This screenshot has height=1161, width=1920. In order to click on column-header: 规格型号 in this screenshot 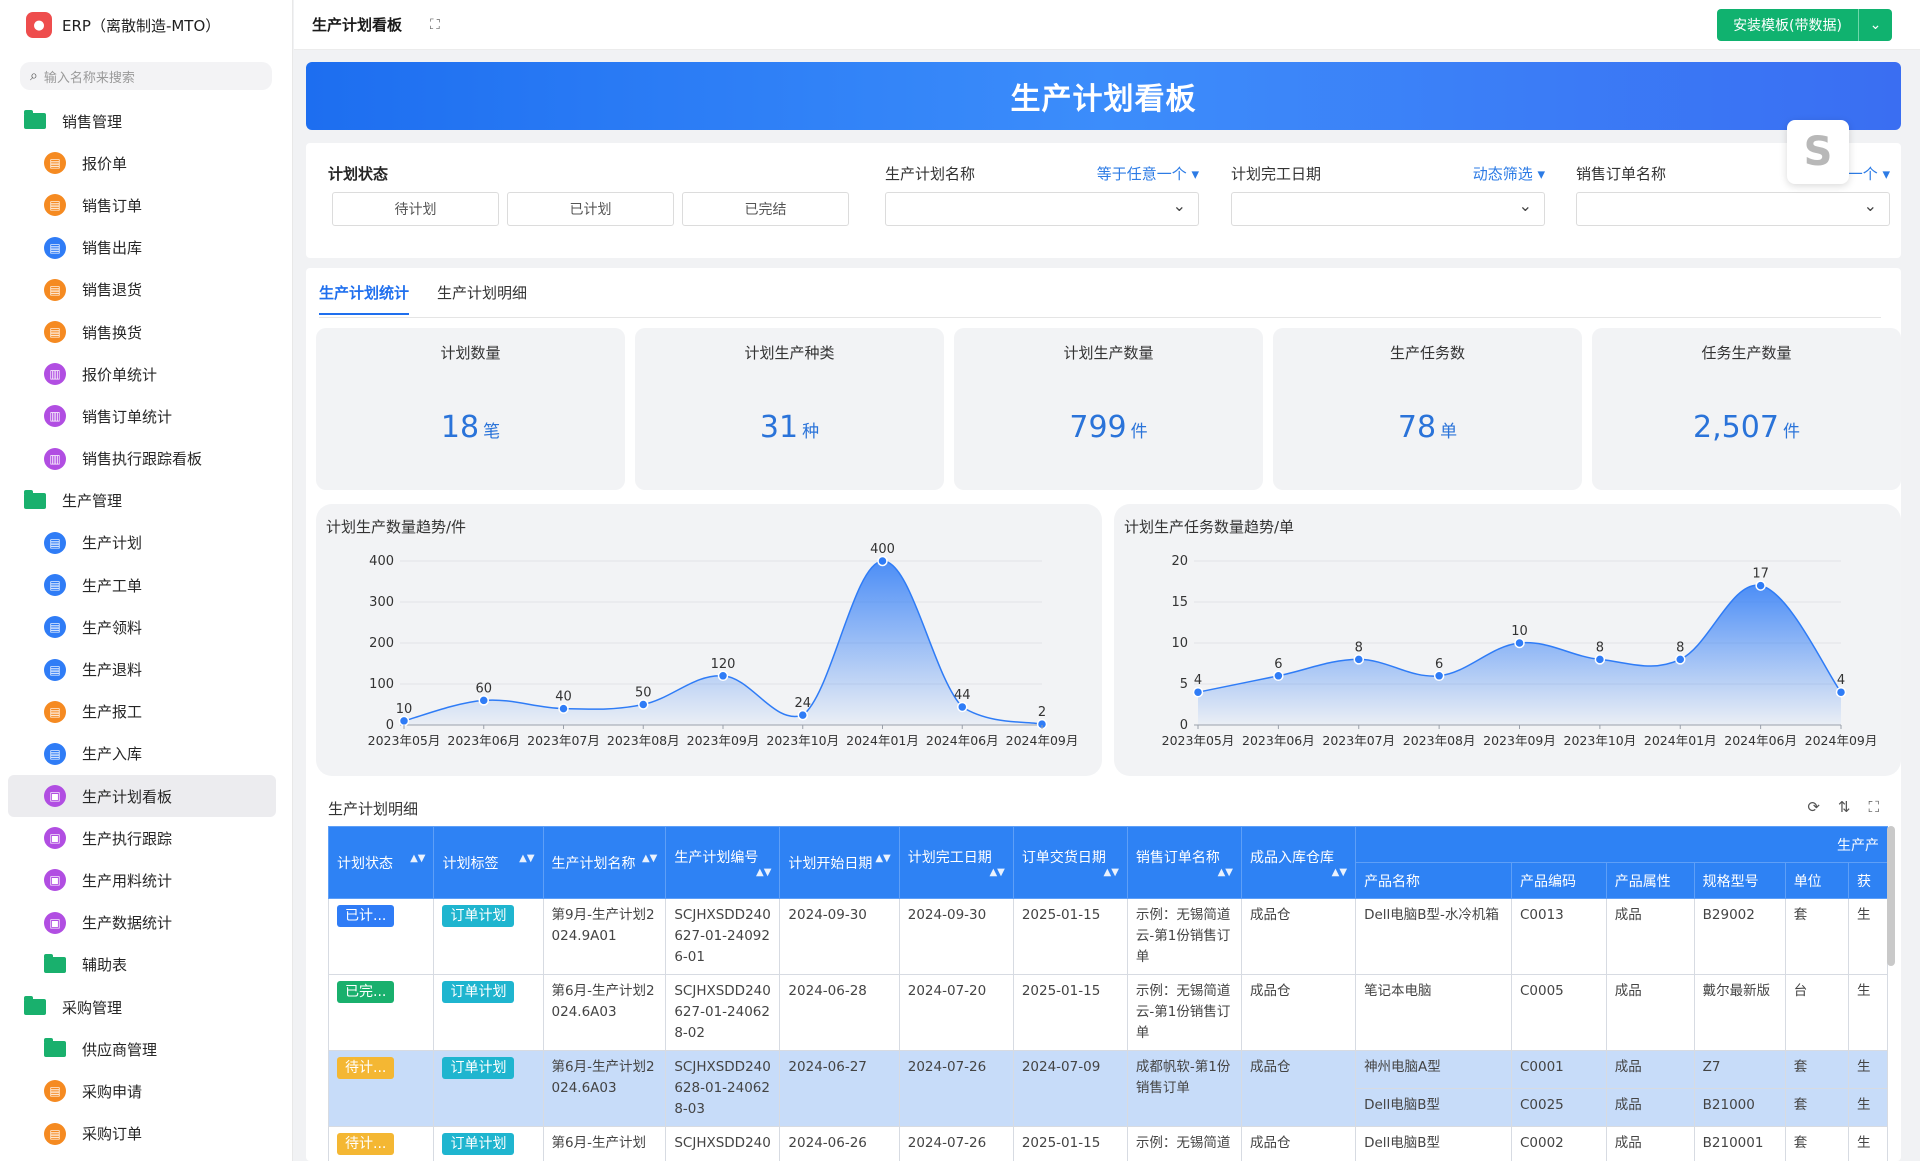, I will do `click(1739, 880)`.